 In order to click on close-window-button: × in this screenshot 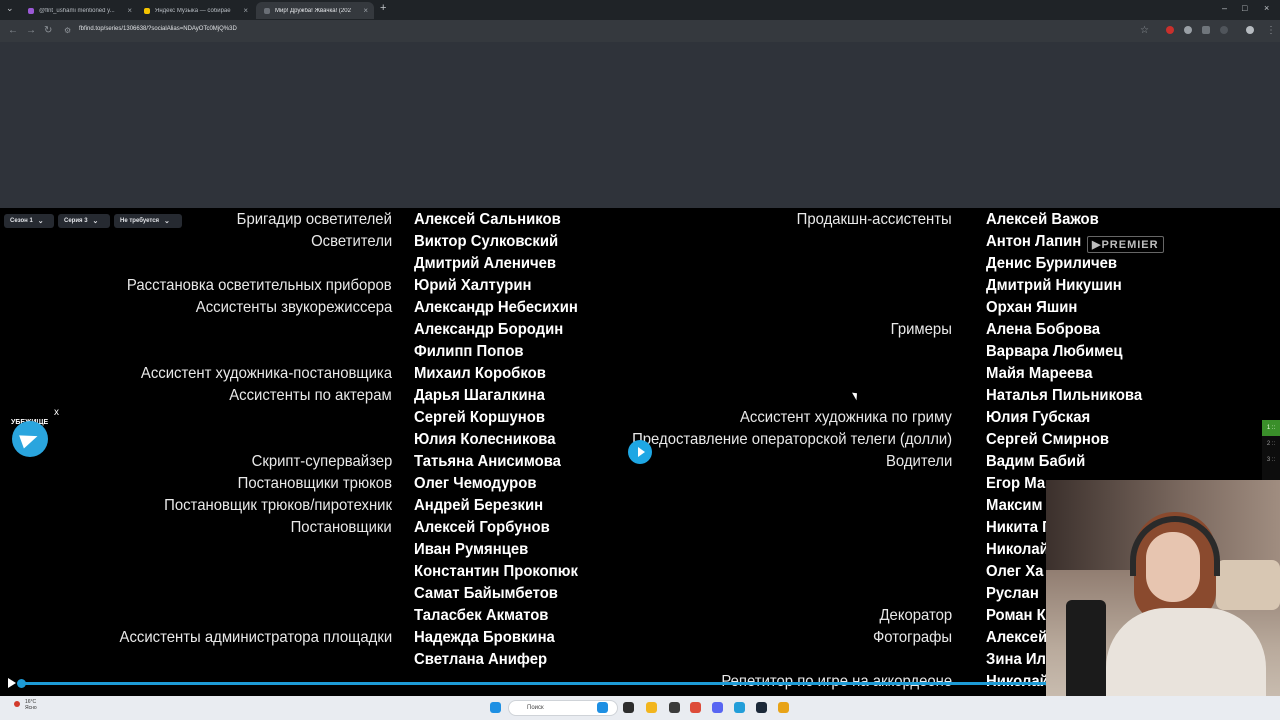, I will do `click(1266, 8)`.